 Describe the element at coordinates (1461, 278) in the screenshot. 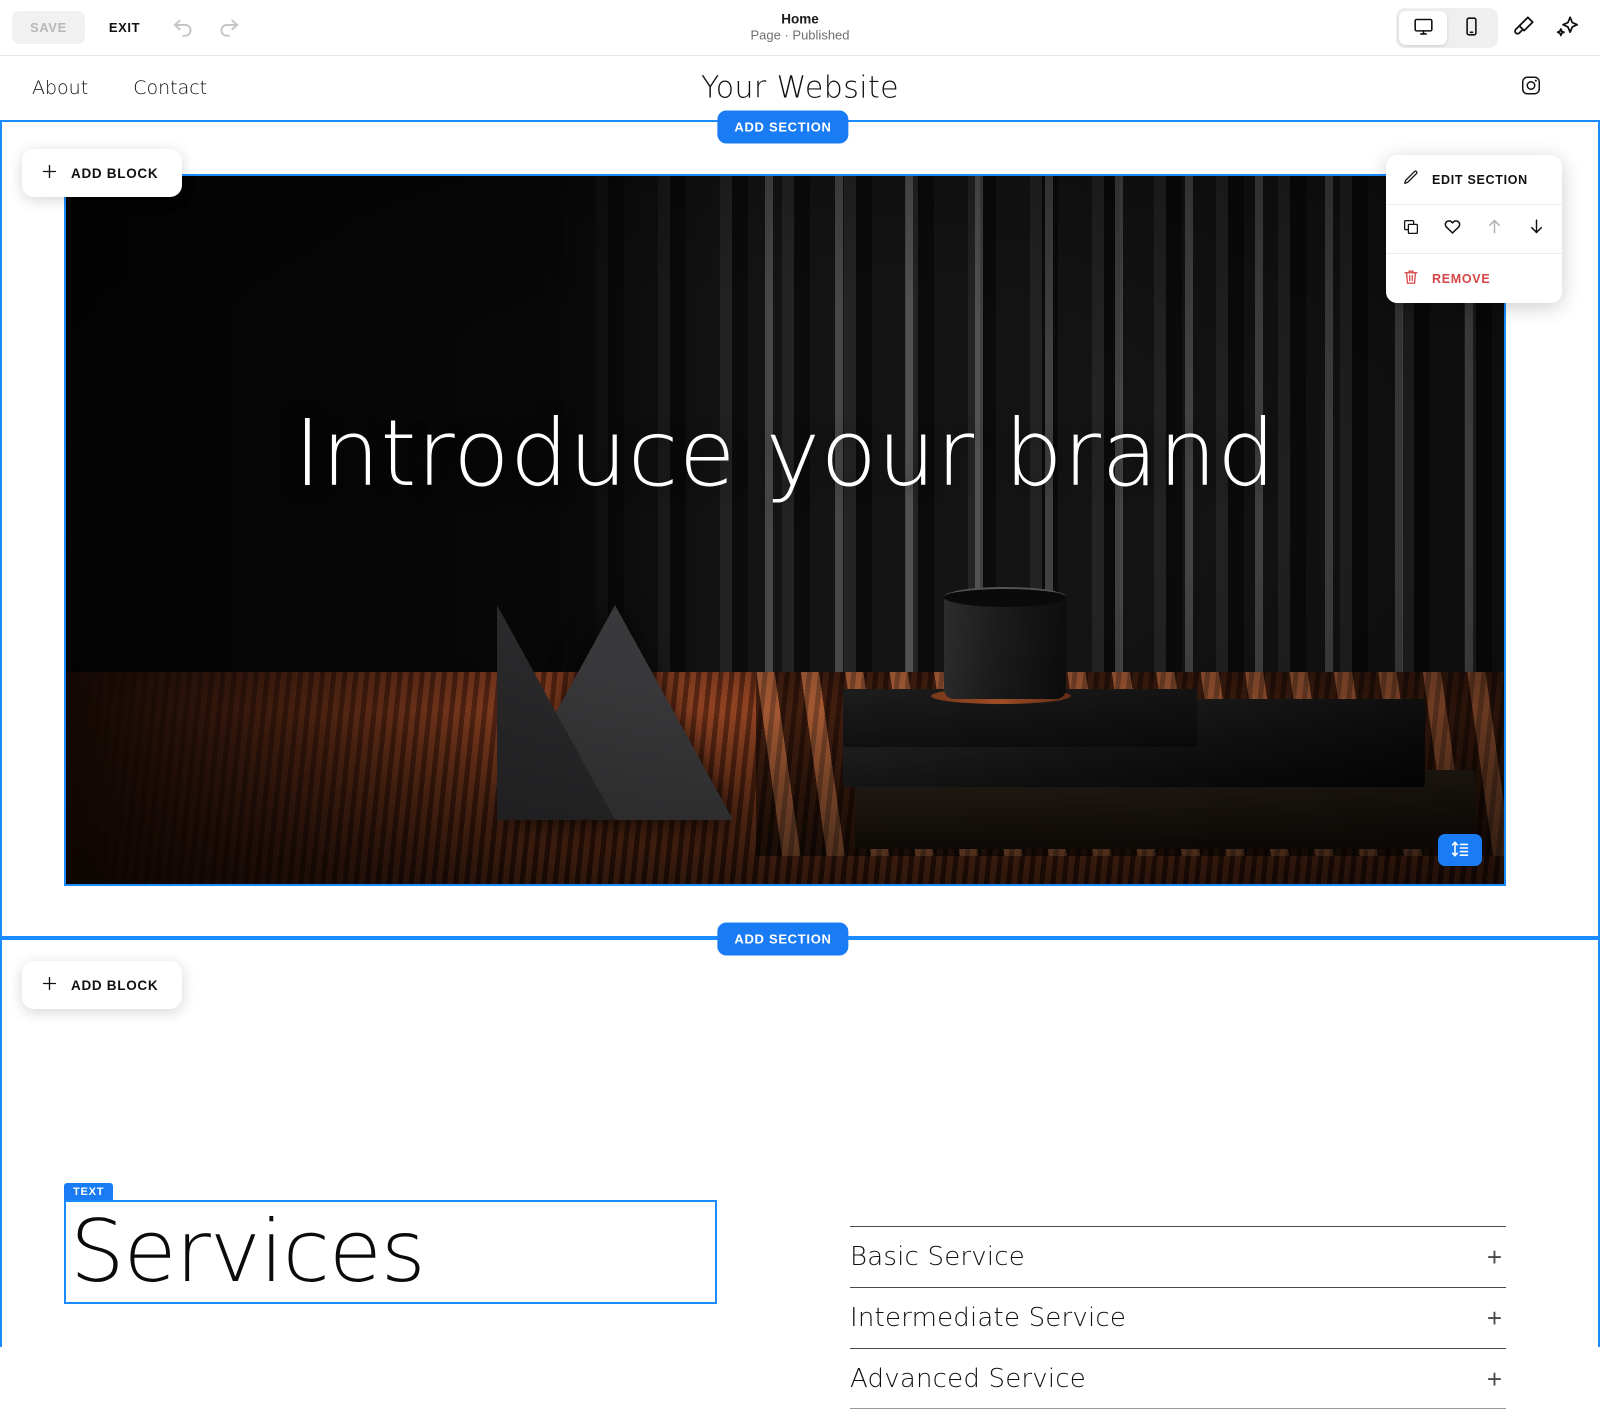

I see `remove-section-label: REMOVE` at that location.